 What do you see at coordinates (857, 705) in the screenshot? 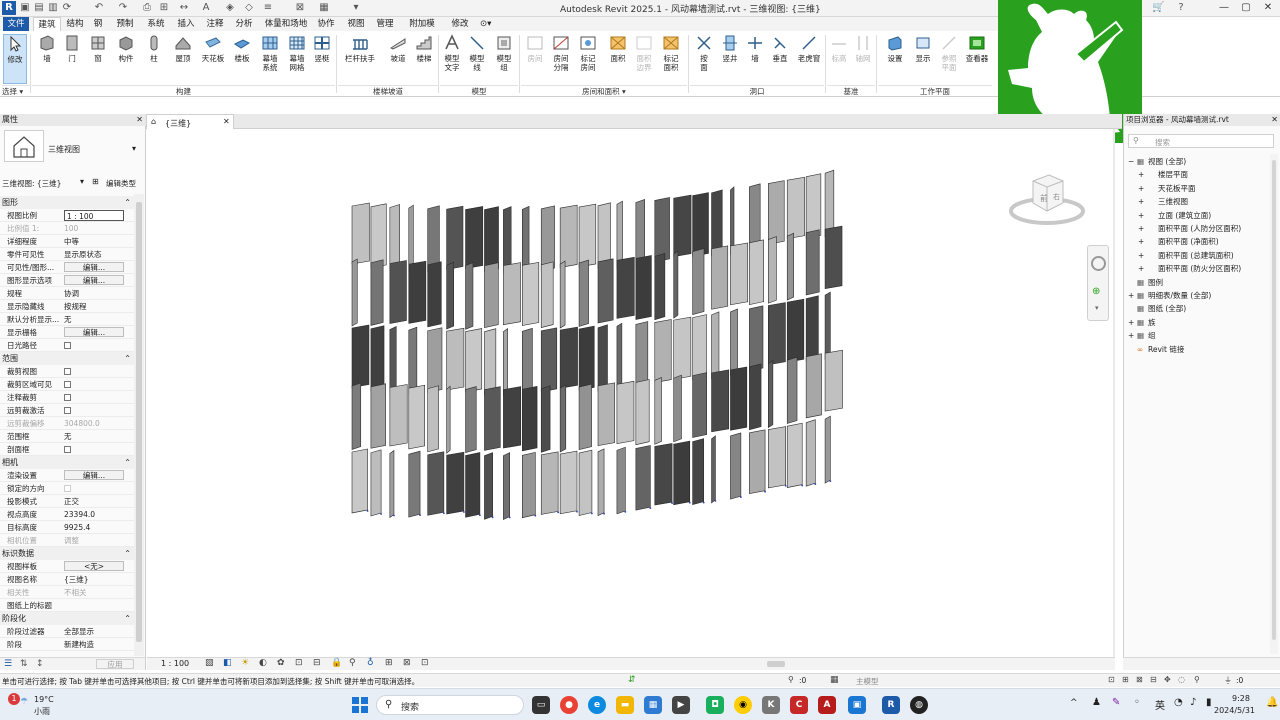
I see `app-blue-icon: ▣` at bounding box center [857, 705].